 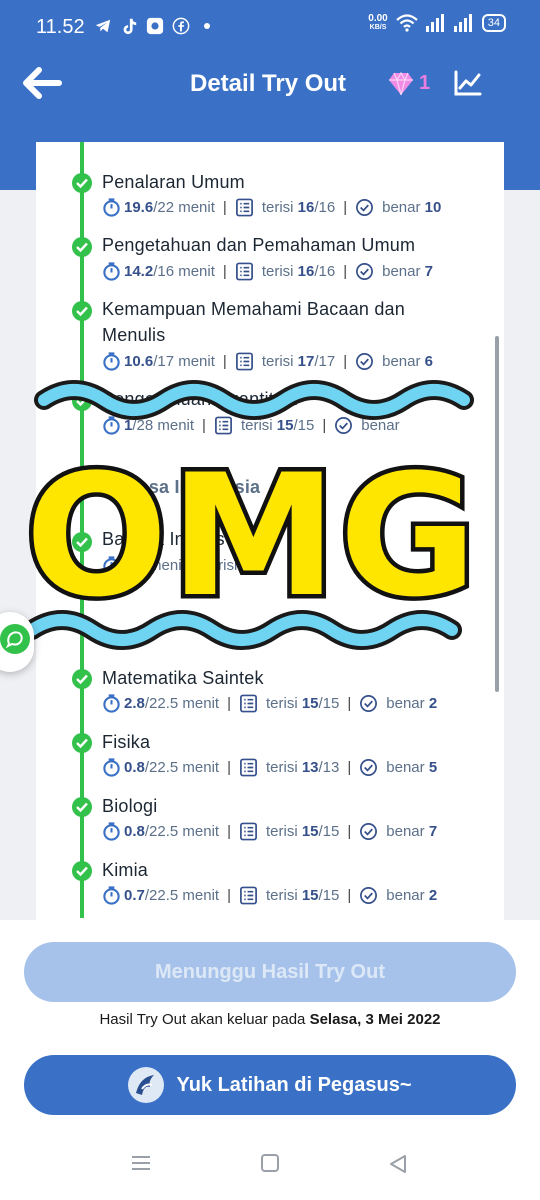 What do you see at coordinates (434, 23) in the screenshot?
I see `signal-icon` at bounding box center [434, 23].